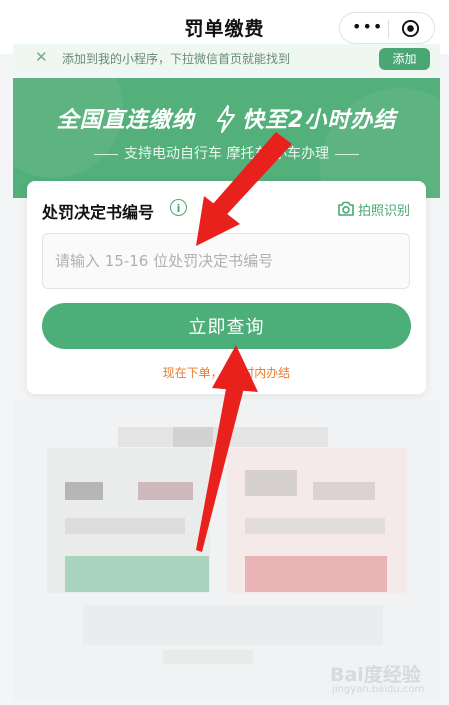  What do you see at coordinates (226, 119) in the screenshot?
I see `lightning-bolt-icon` at bounding box center [226, 119].